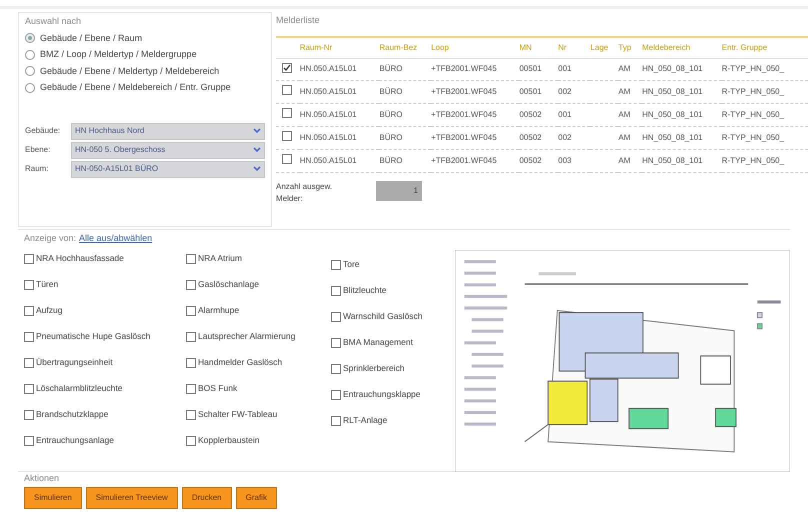 This screenshot has width=808, height=523. What do you see at coordinates (53, 497) in the screenshot?
I see `action-button: Simulieren` at bounding box center [53, 497].